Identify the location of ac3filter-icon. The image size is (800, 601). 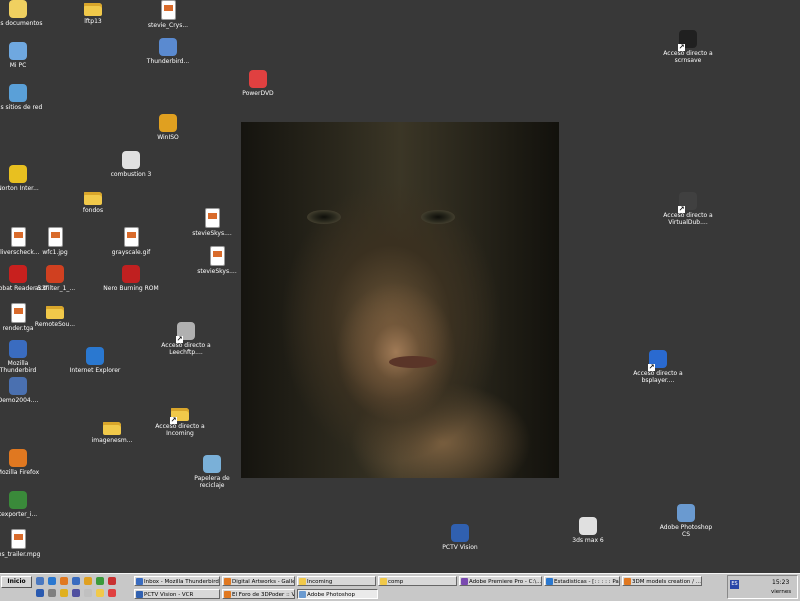
(55, 274).